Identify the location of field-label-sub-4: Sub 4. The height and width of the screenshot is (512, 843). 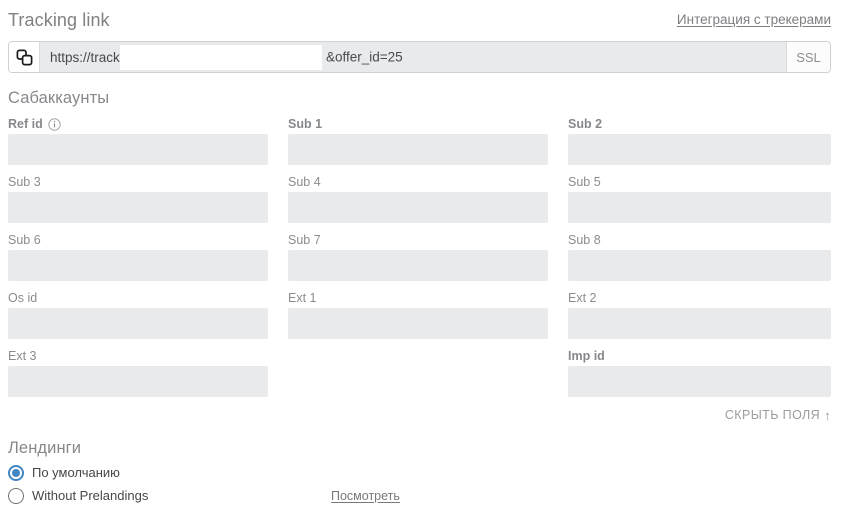
(418, 182).